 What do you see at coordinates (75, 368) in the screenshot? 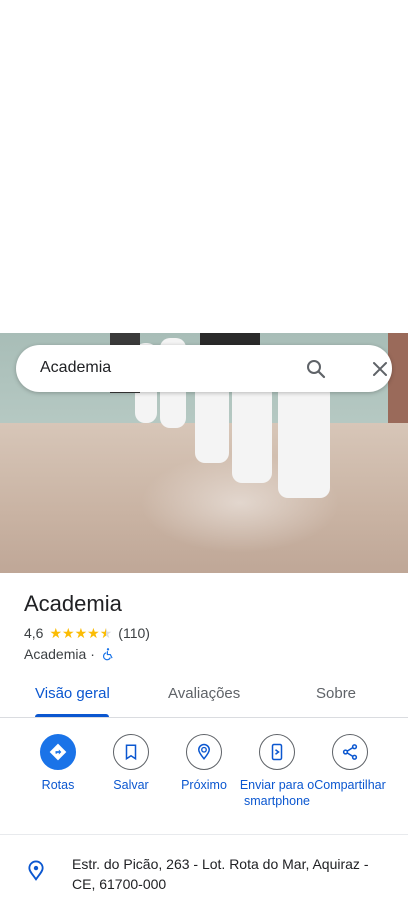
I see `search-input: Academia` at bounding box center [75, 368].